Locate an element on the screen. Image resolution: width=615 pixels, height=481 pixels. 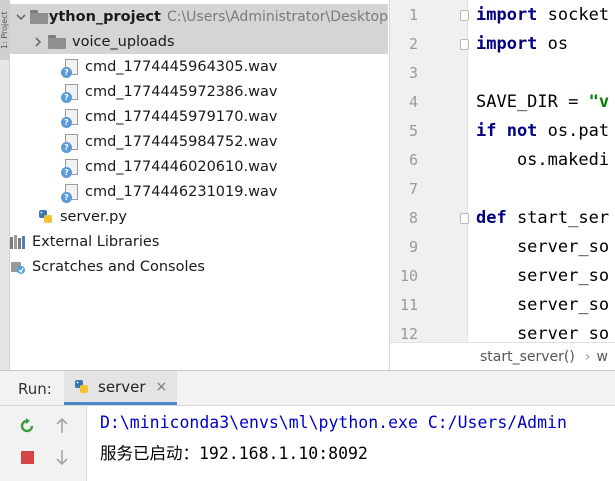
tree-file-row: ? cmd_1774445984752.wav is located at coordinates (199, 141).